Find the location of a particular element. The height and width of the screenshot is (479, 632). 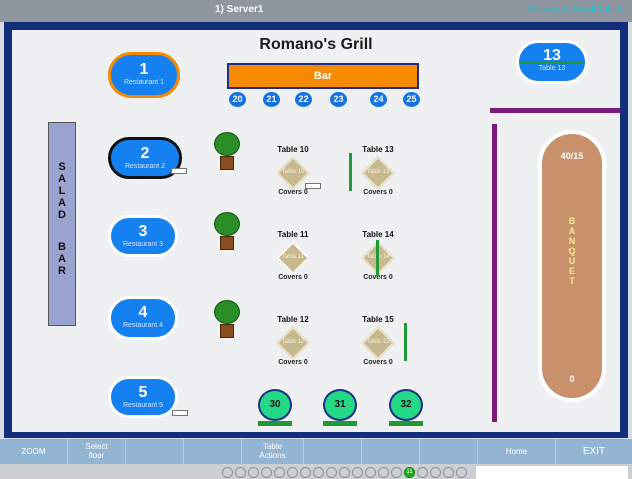

title-right-info: Restaurant Scroll Tables is located at coordinates (575, 9).